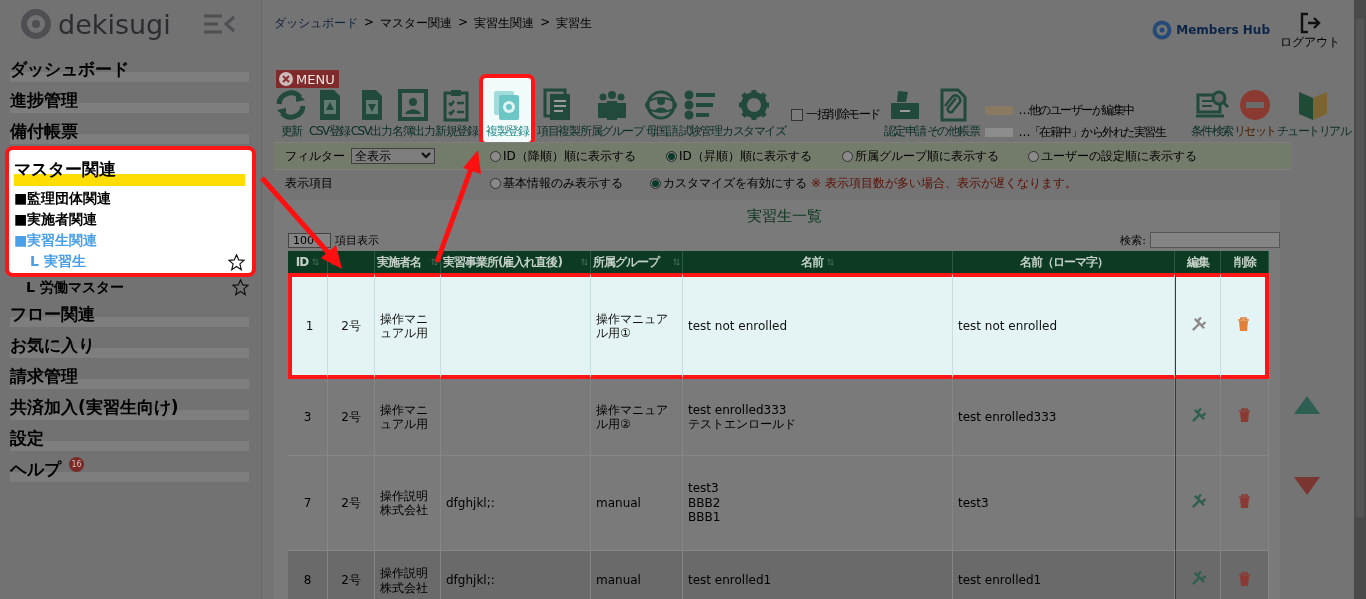 The image size is (1366, 599). What do you see at coordinates (1223, 30) in the screenshot?
I see `brand-name: Members Hub` at bounding box center [1223, 30].